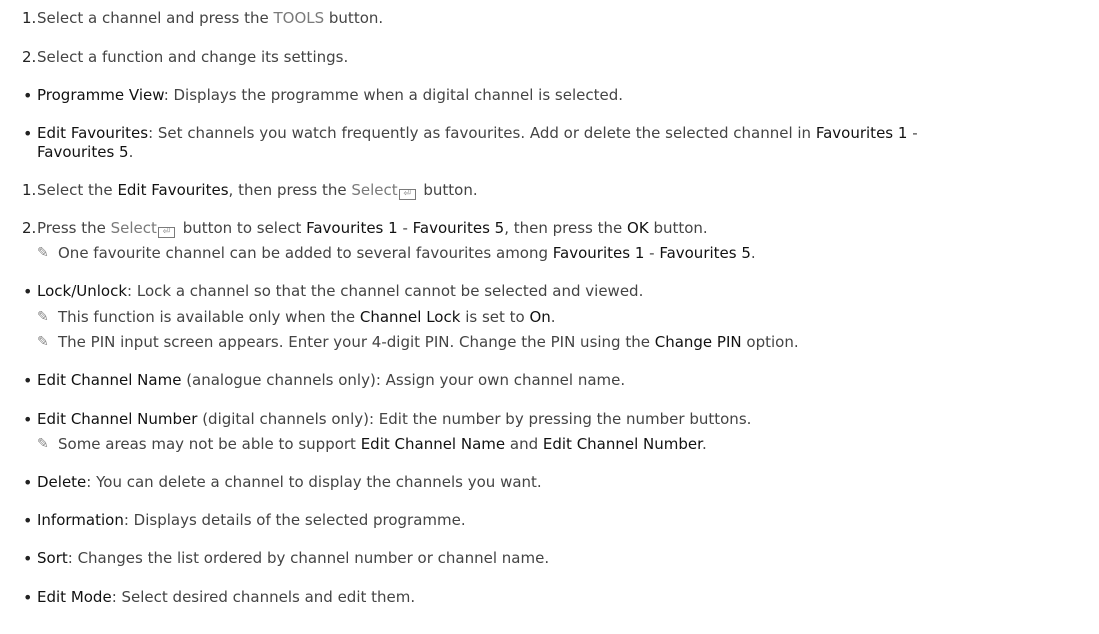 The image size is (1099, 634). I want to click on term: Information, so click(80, 520).